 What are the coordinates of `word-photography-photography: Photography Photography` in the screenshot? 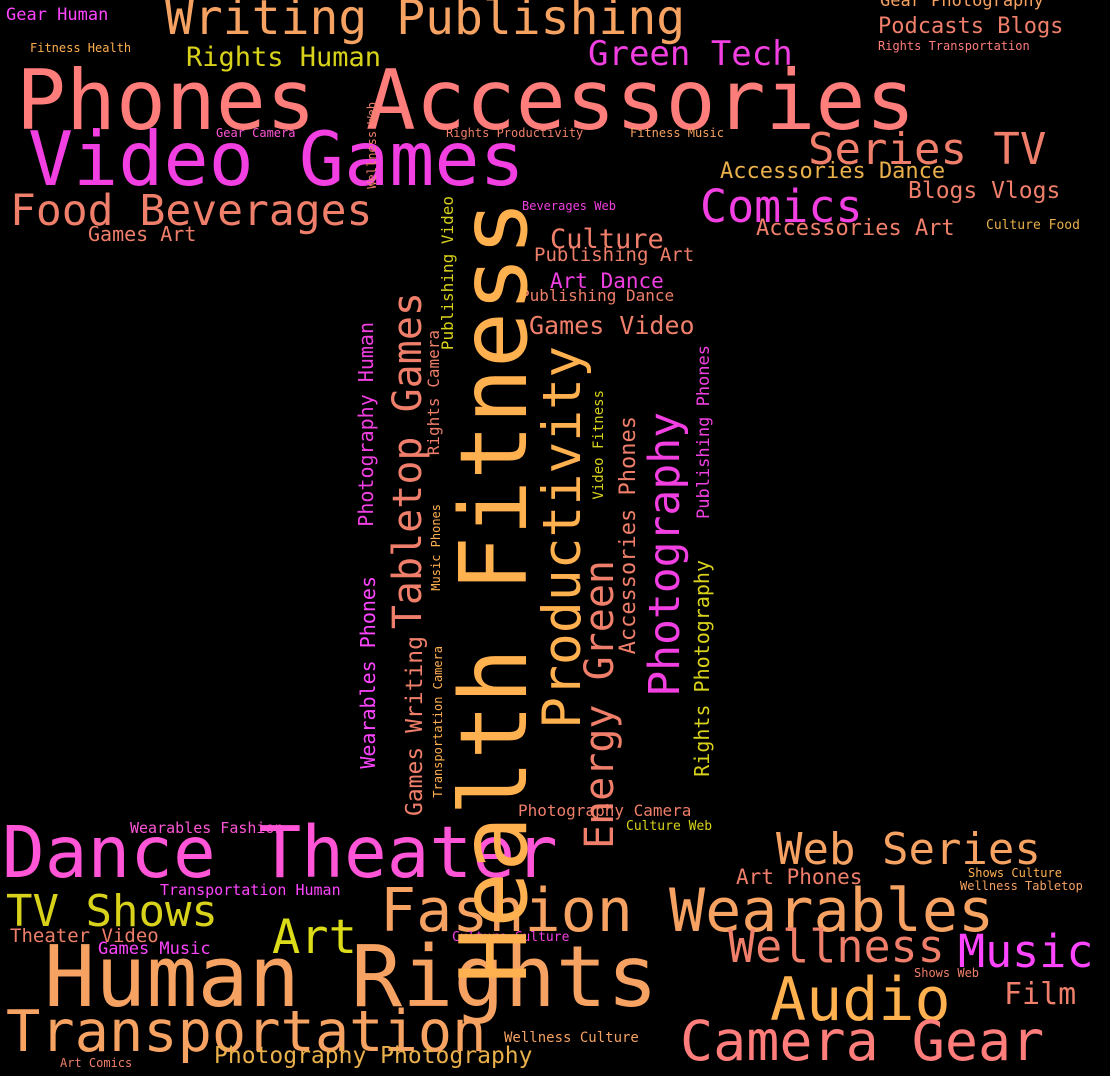 It's located at (373, 1056).